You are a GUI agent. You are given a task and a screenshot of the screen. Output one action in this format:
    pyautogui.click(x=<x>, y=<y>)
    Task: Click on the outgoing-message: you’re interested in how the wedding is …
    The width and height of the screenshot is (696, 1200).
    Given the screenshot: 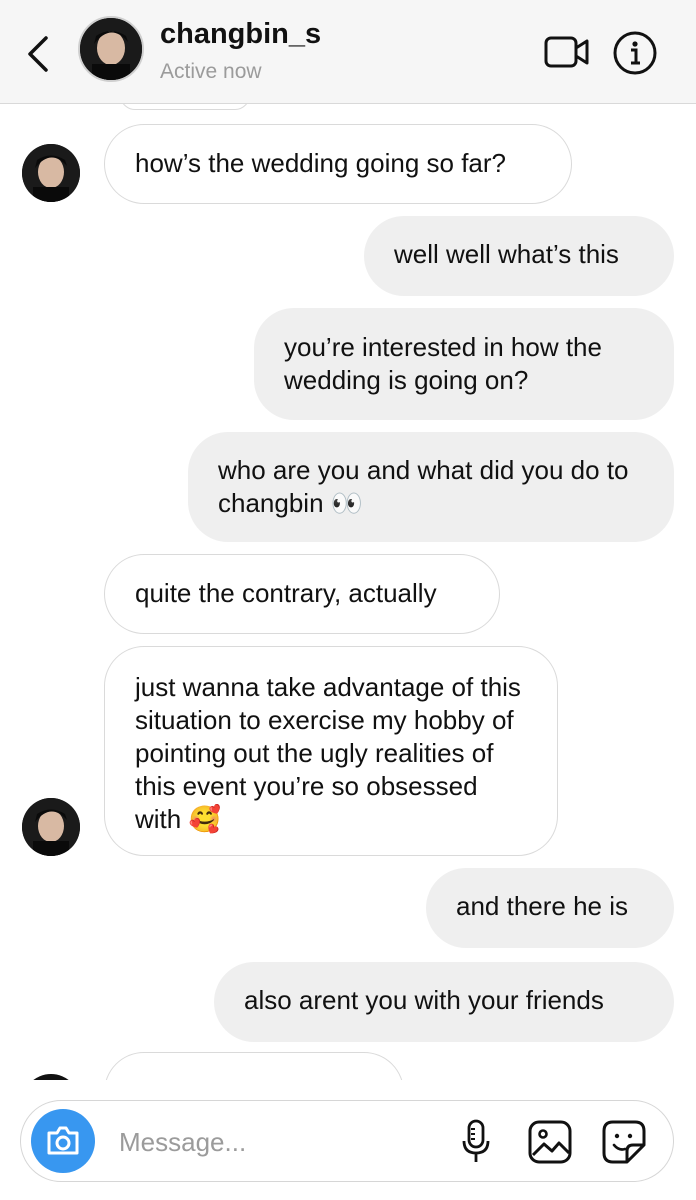 What is the action you would take?
    pyautogui.click(x=464, y=364)
    